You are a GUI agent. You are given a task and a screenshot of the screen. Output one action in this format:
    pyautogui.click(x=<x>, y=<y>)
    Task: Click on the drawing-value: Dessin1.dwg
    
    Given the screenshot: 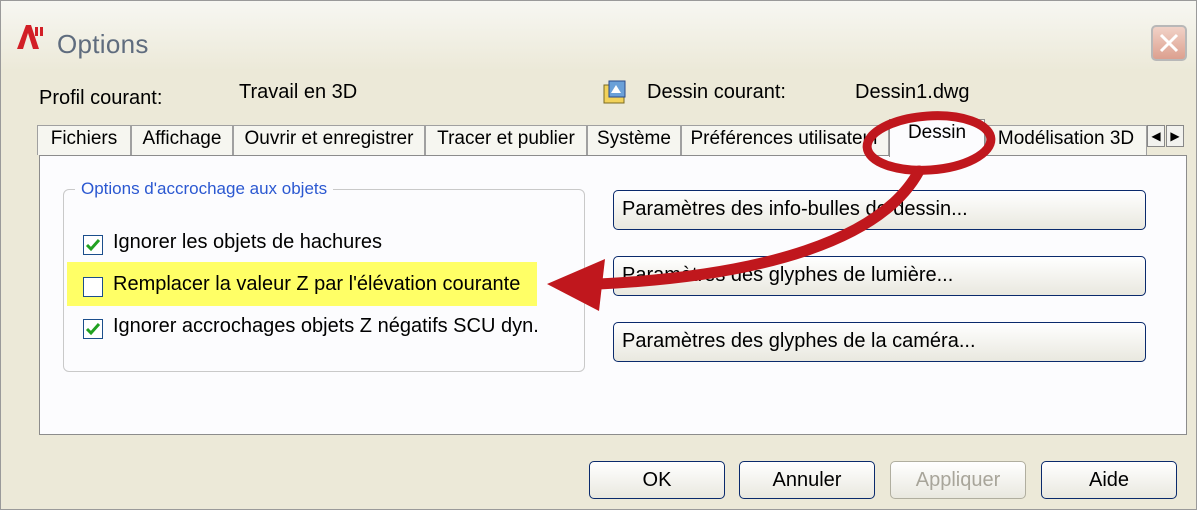 What is the action you would take?
    pyautogui.click(x=912, y=92)
    